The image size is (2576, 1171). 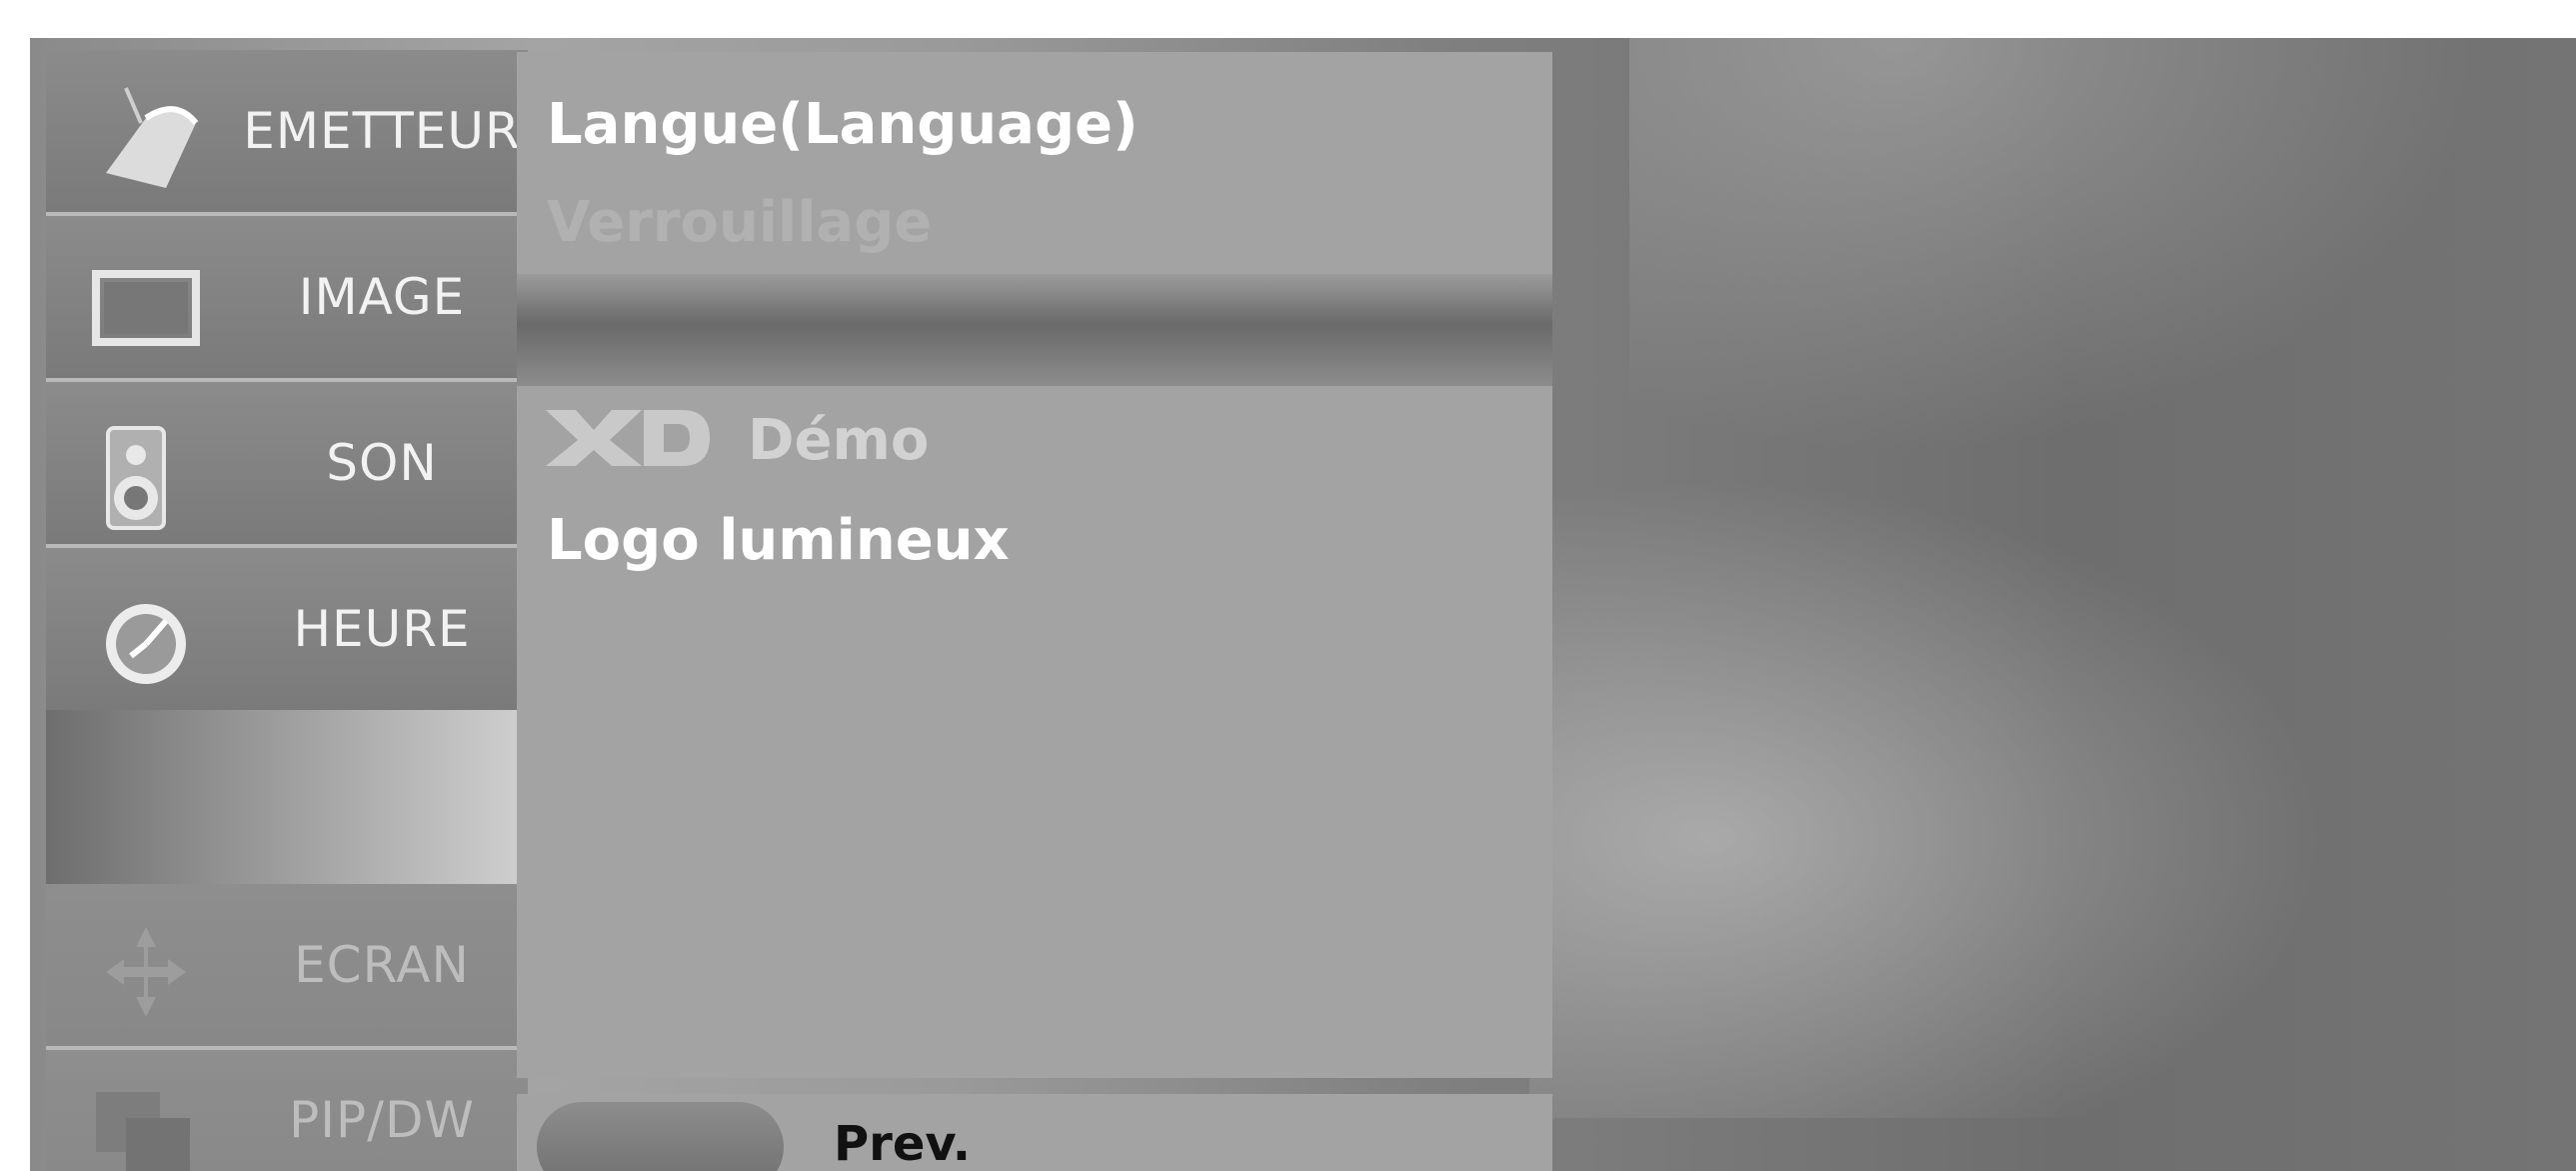 What do you see at coordinates (382, 1120) in the screenshot?
I see `tab-label-pip-dw: PIP/DW` at bounding box center [382, 1120].